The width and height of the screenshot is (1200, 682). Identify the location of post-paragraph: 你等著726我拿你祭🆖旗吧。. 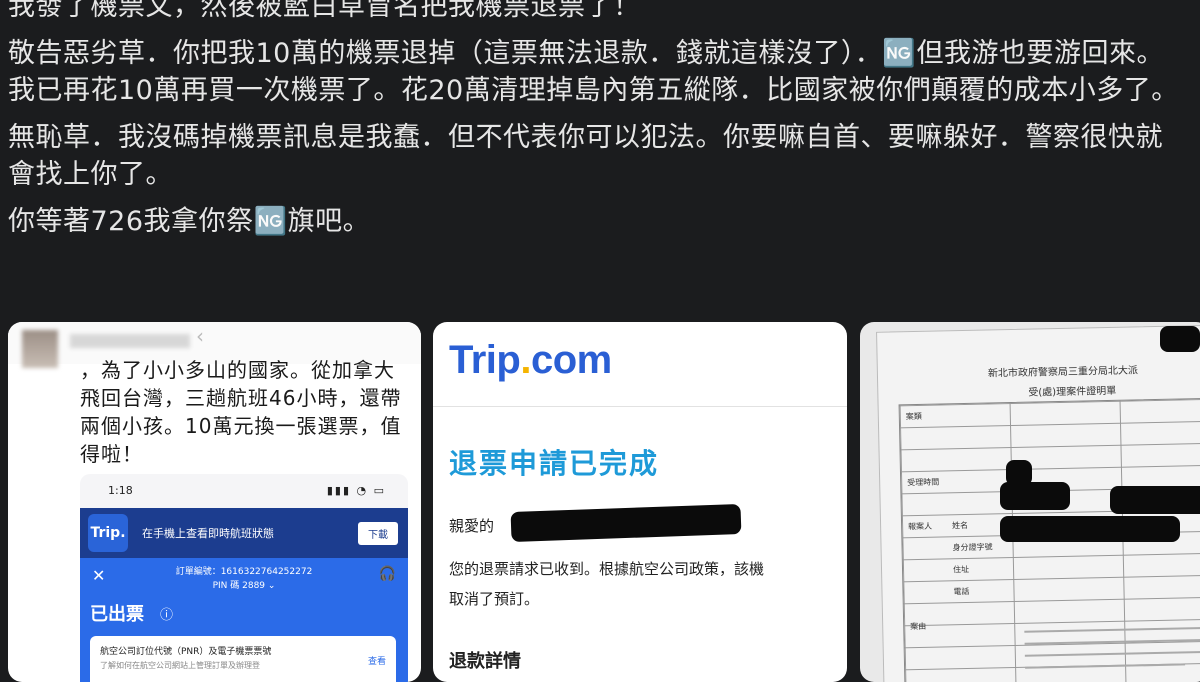
(189, 221).